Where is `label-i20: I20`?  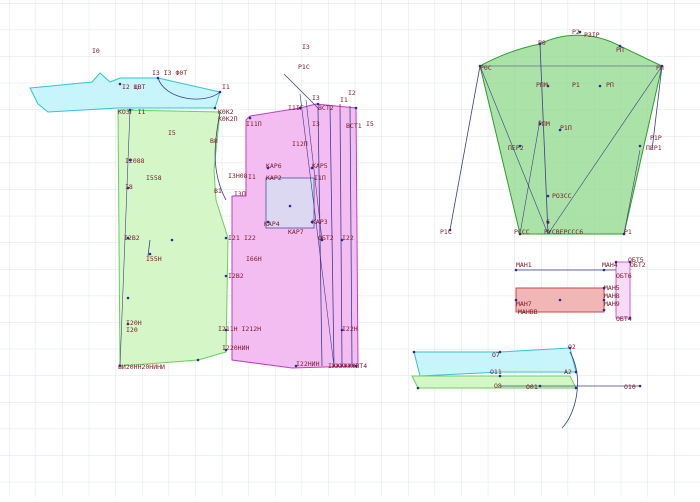 label-i20: I20 is located at coordinates (132, 330).